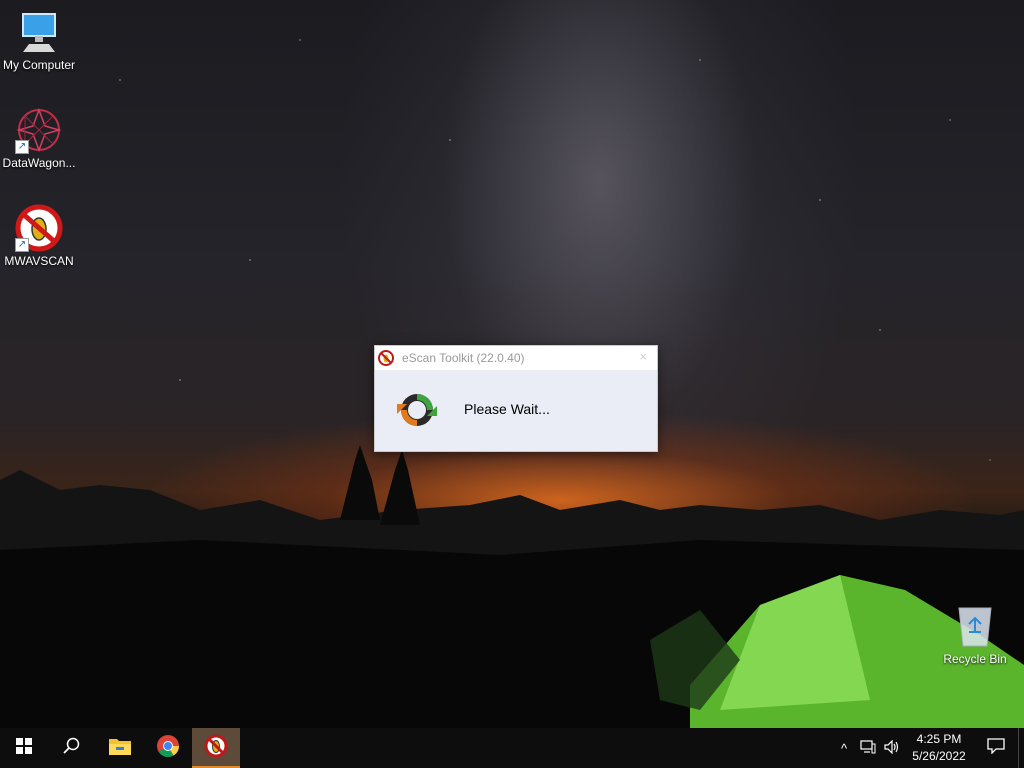  I want to click on show-desktop-button, so click(1021, 748).